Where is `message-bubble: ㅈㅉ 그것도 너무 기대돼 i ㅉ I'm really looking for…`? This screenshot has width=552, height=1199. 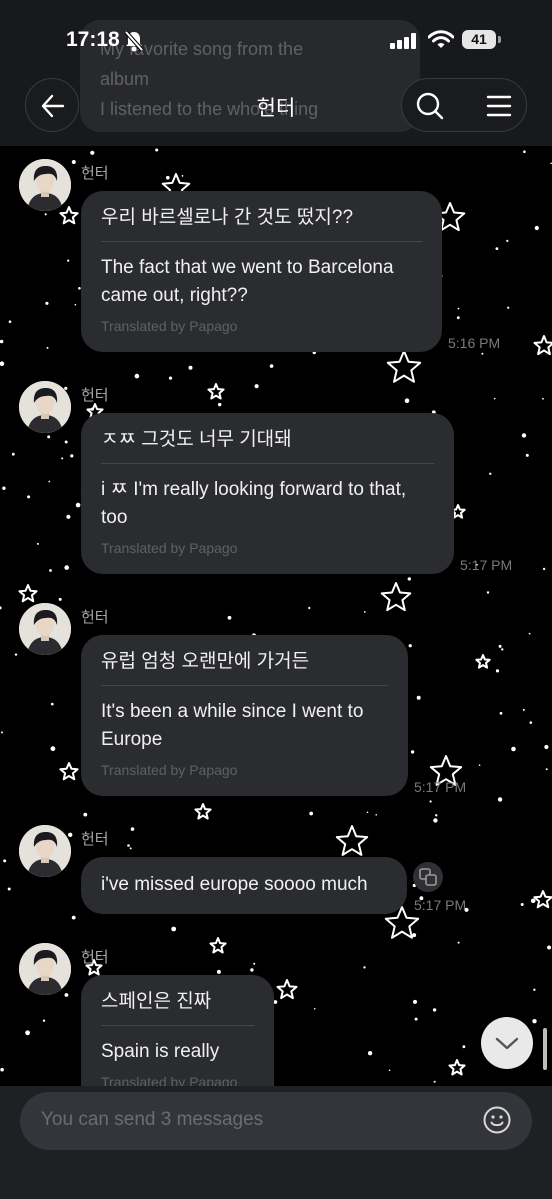
message-bubble: ㅈㅉ 그것도 너무 기대돼 i ㅉ I'm really looking for… is located at coordinates (267, 493).